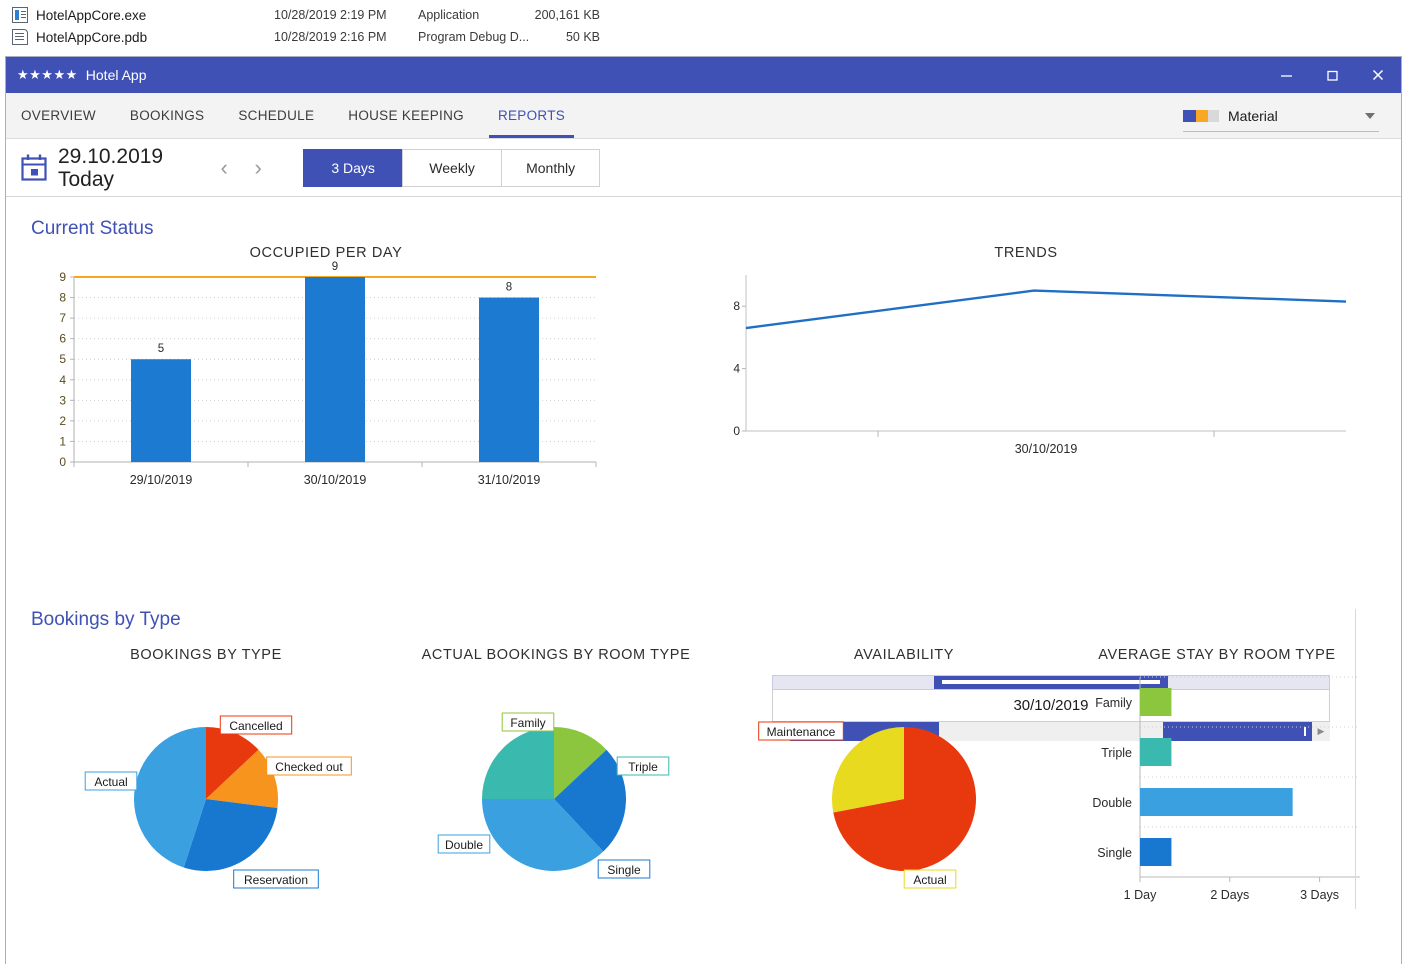 This screenshot has width=1417, height=970. Describe the element at coordinates (1253, 116) in the screenshot. I see `theme-name: Material` at that location.